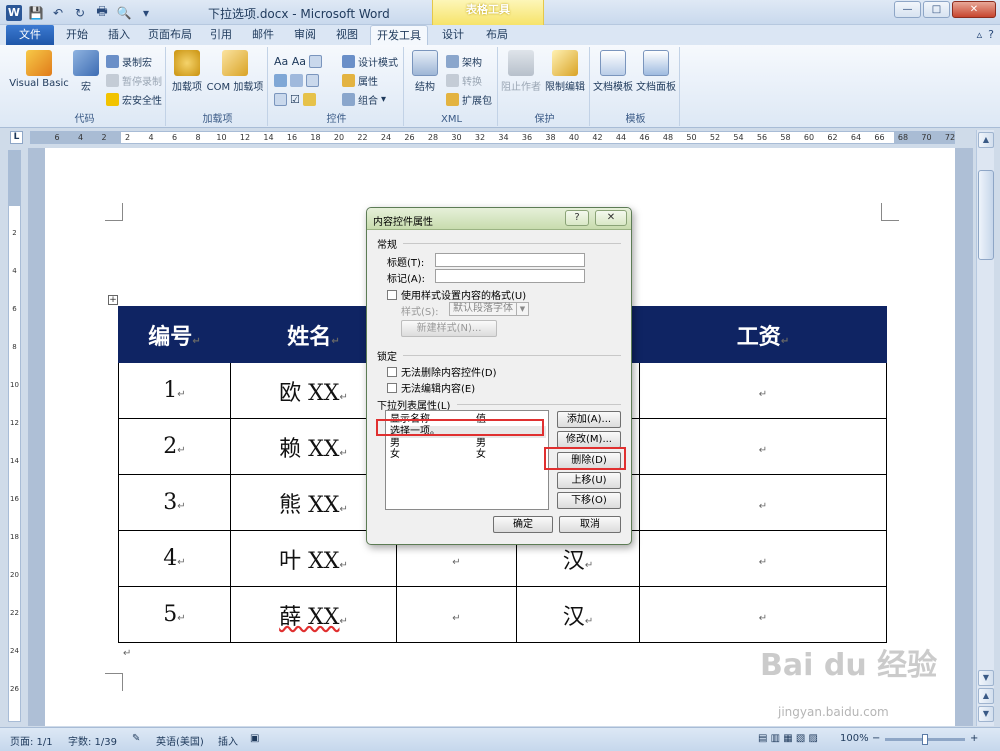 The width and height of the screenshot is (1000, 751). Describe the element at coordinates (763, 334) in the screenshot. I see `header-cell: 工资↵` at that location.